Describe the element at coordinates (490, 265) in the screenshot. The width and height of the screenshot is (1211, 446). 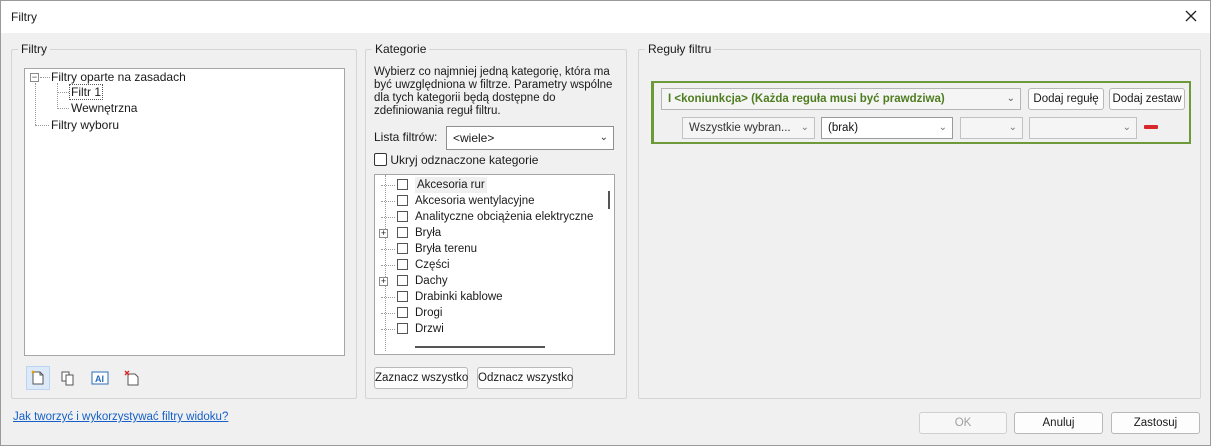
I see `category-item: Części` at that location.